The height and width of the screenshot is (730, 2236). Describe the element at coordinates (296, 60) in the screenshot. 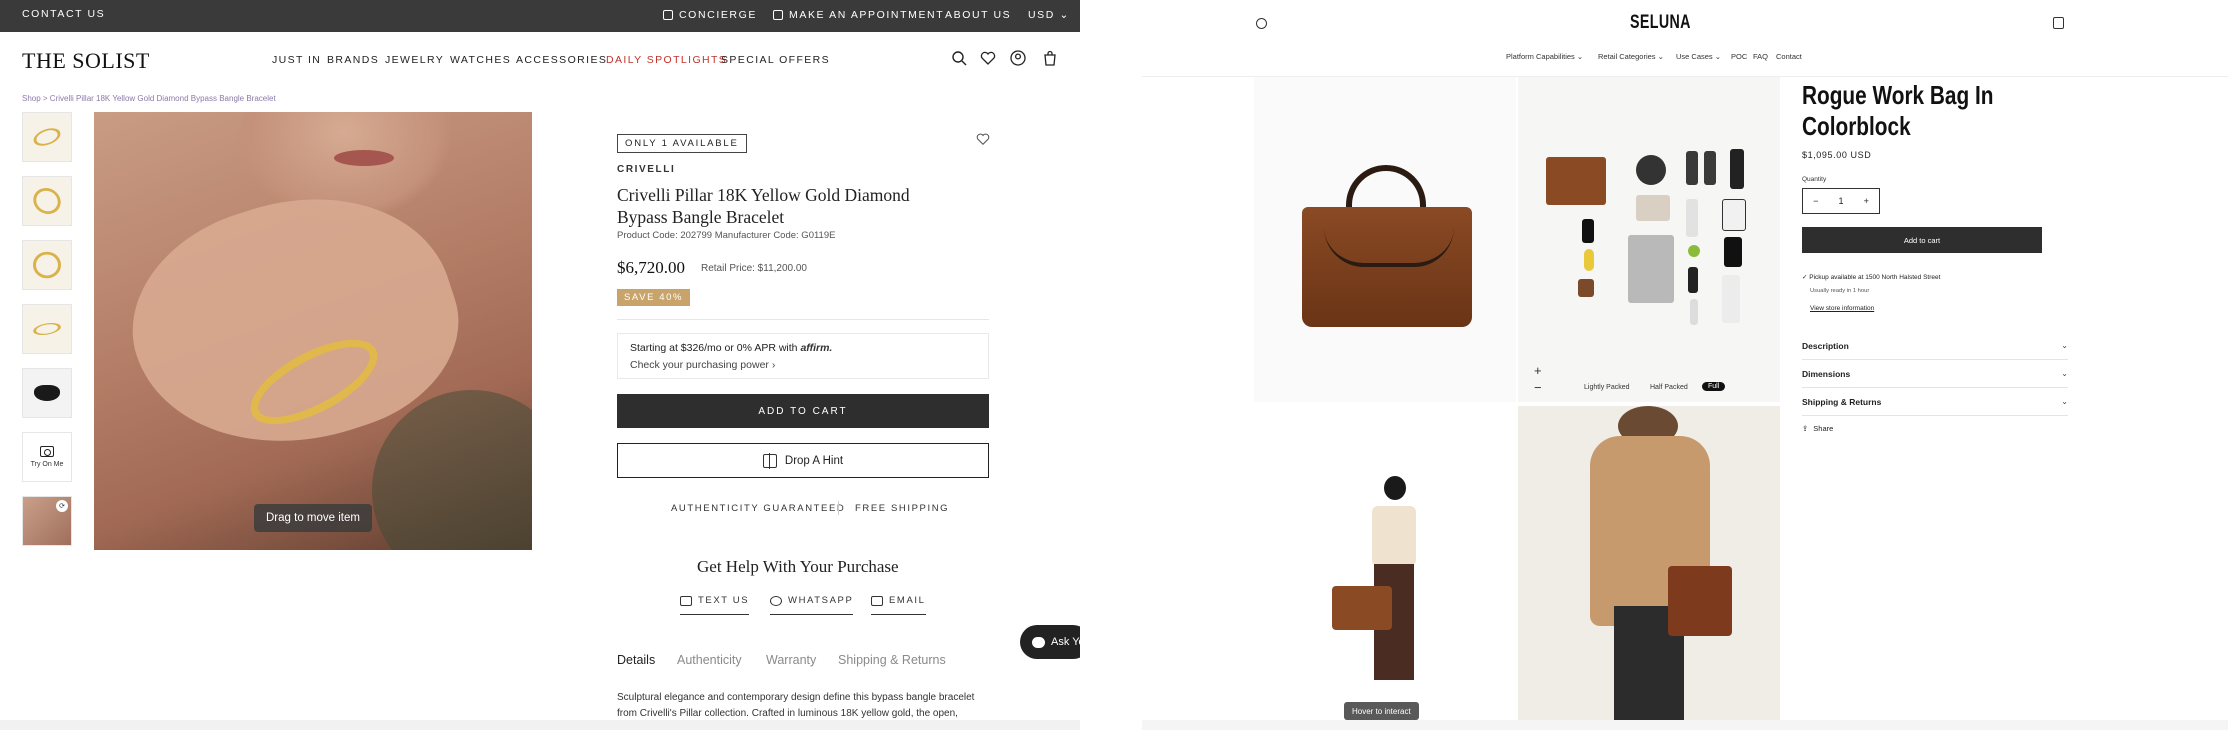

I see `nav-just-in: JUST IN` at that location.